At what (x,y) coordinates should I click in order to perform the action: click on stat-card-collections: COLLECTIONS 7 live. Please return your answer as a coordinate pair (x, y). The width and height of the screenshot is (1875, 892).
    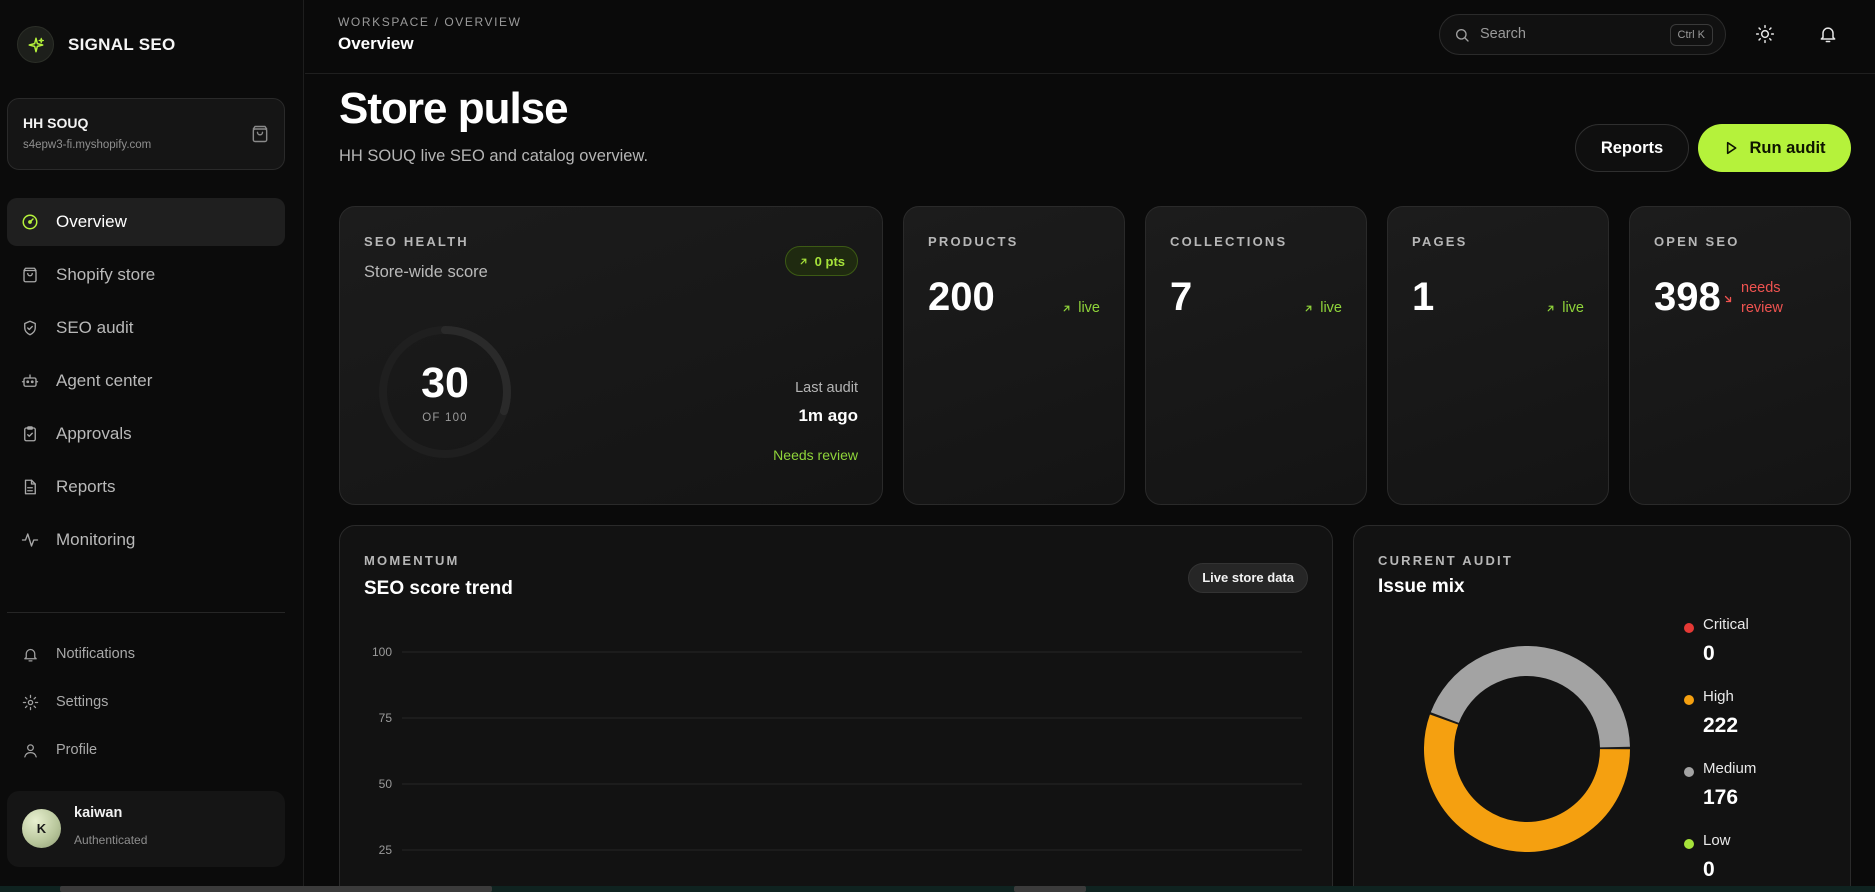
    Looking at the image, I should click on (1256, 355).